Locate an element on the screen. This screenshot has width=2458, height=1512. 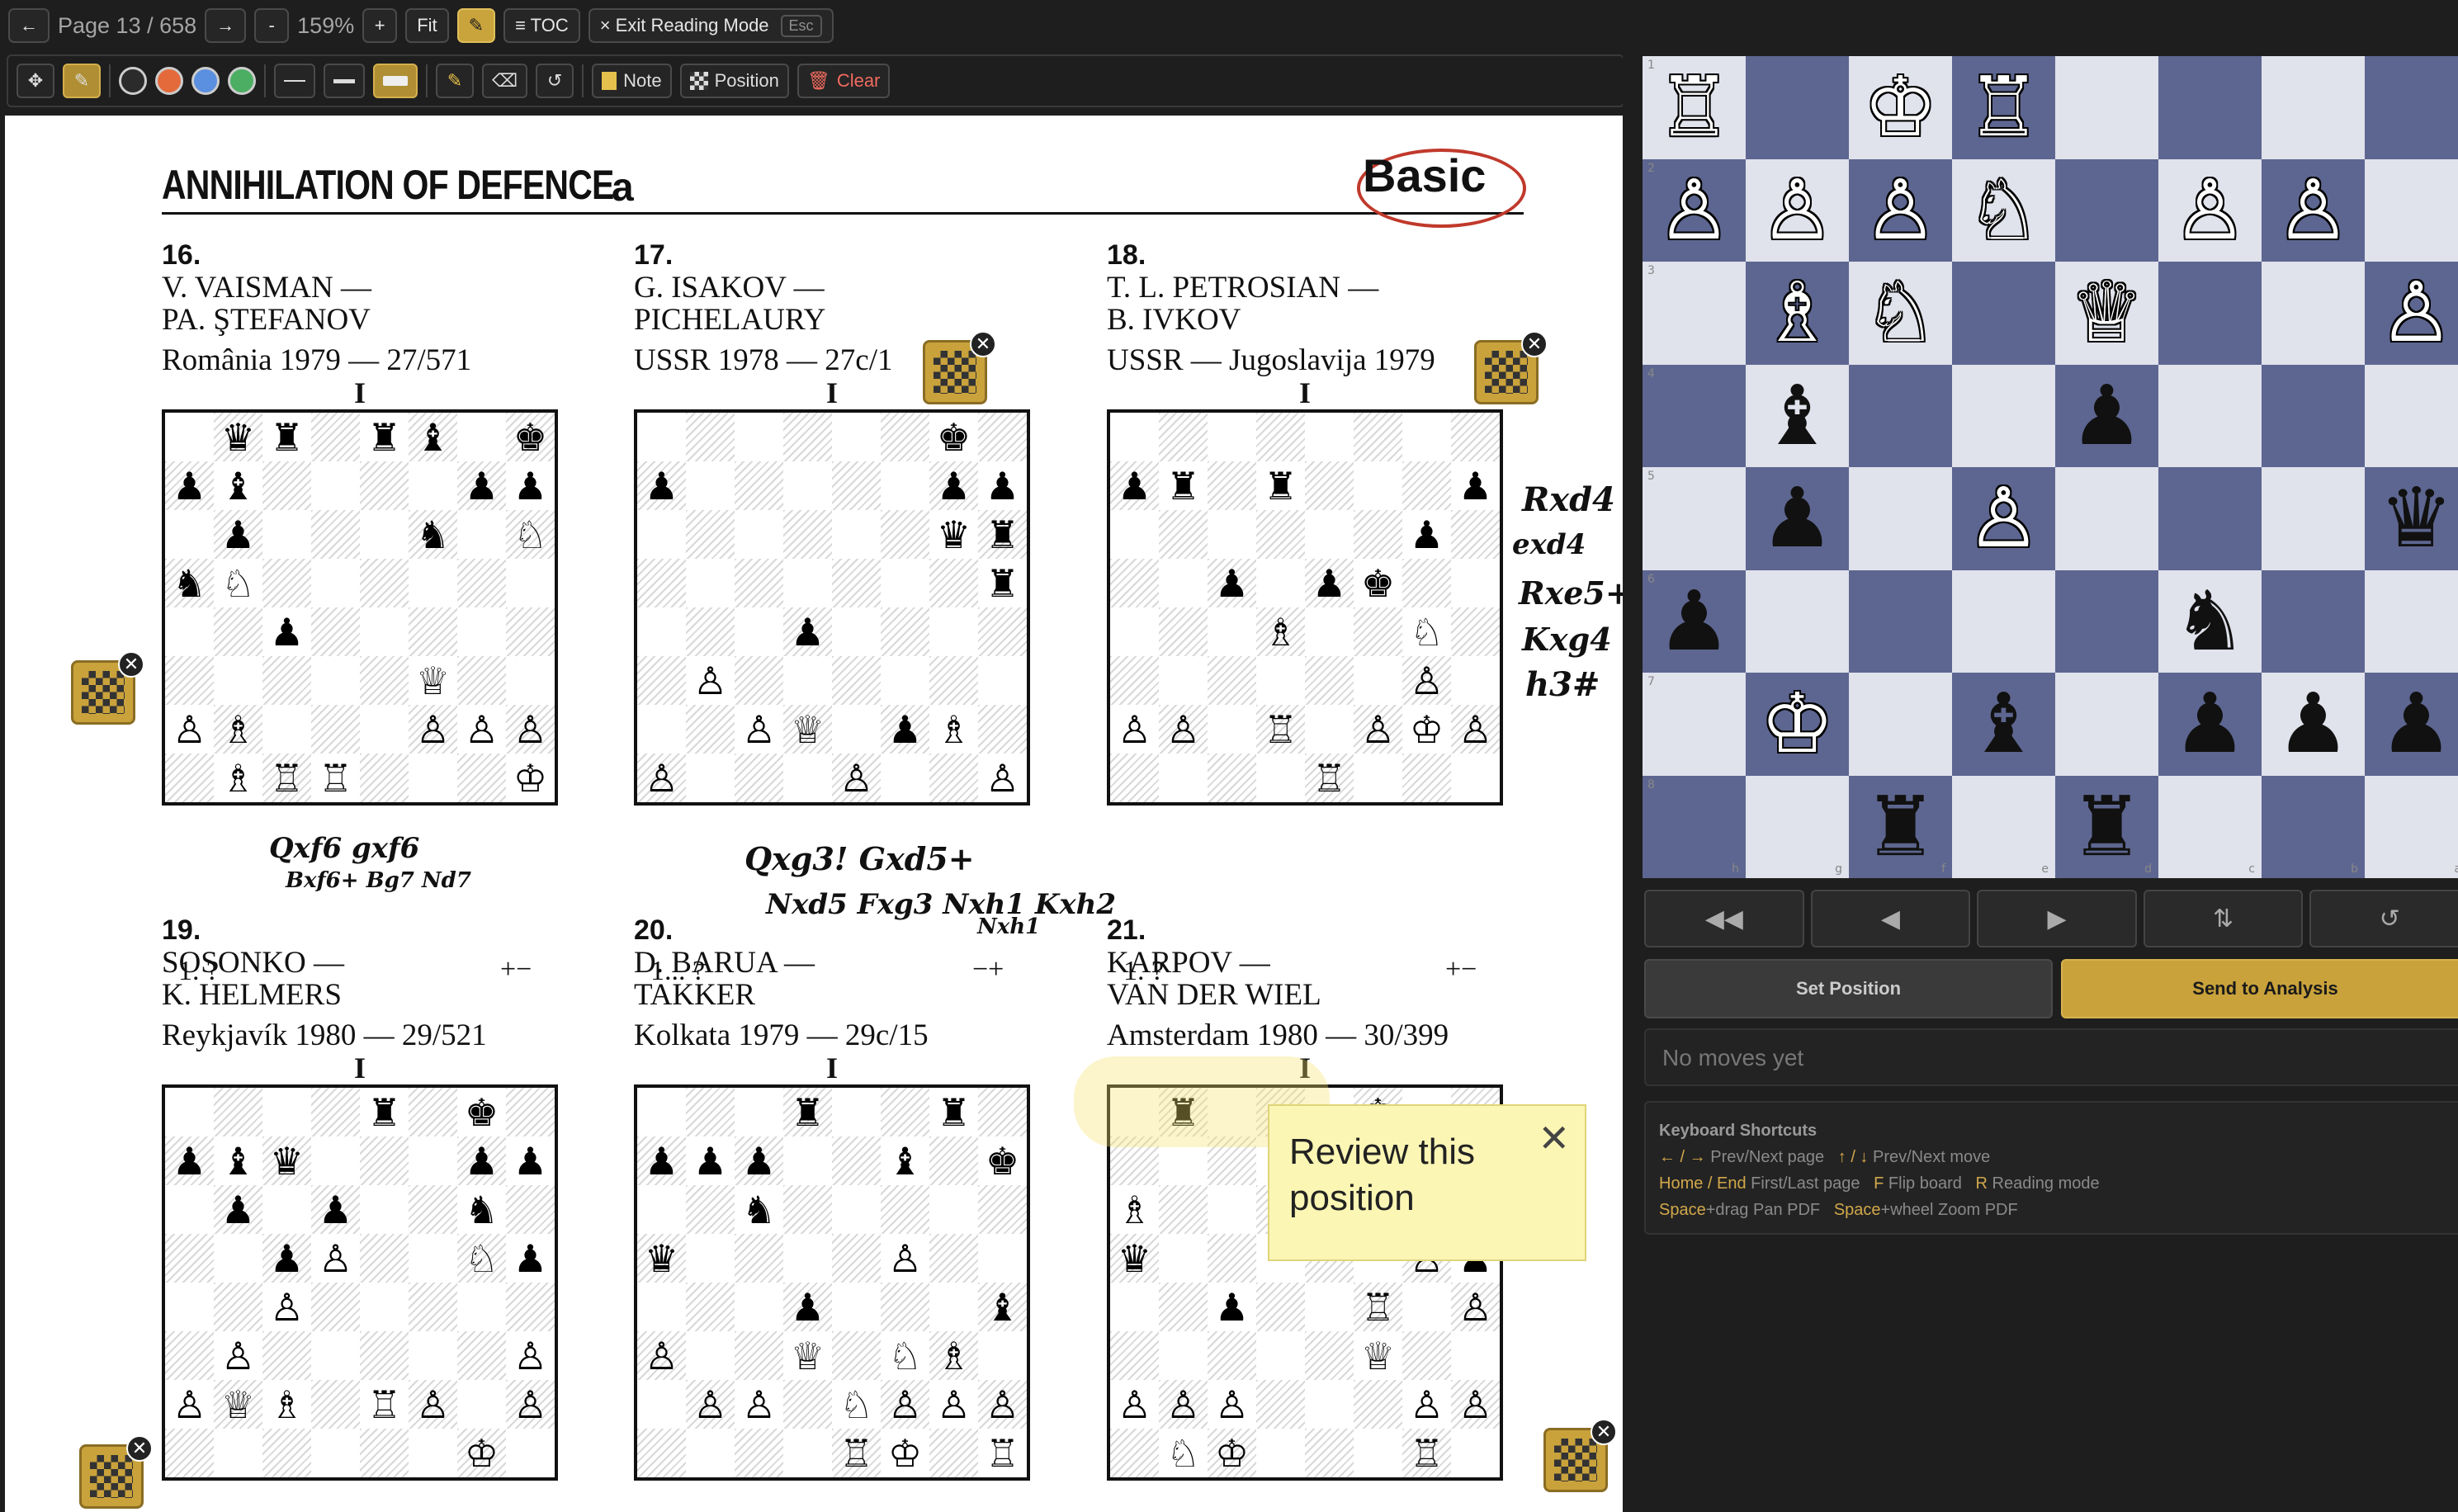
stroke-thin-button is located at coordinates (294, 81).